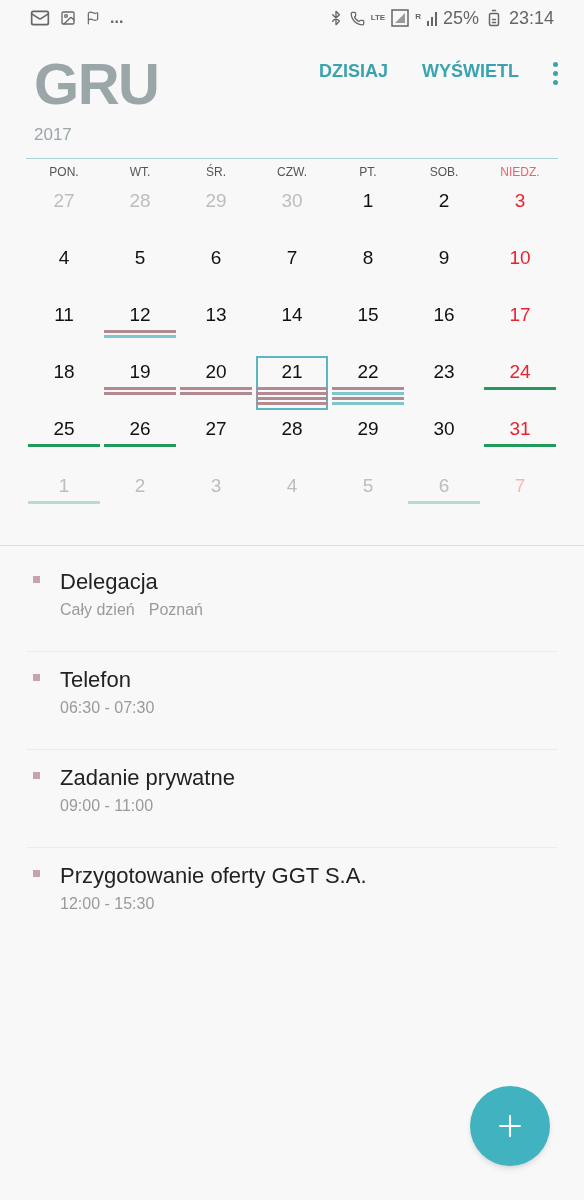 This screenshot has height=1200, width=584. Describe the element at coordinates (292, 701) in the screenshot. I see `event-item: Telefon 06:30 - 07:30` at that location.